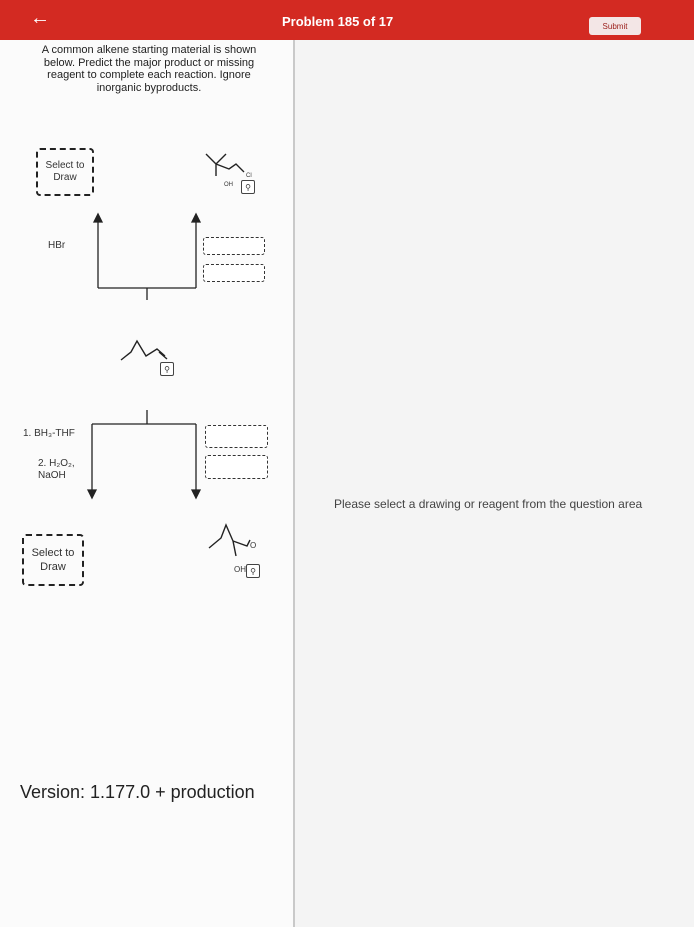  Describe the element at coordinates (137, 792) in the screenshot. I see `version-label: Version: 1.177.0 + production` at that location.